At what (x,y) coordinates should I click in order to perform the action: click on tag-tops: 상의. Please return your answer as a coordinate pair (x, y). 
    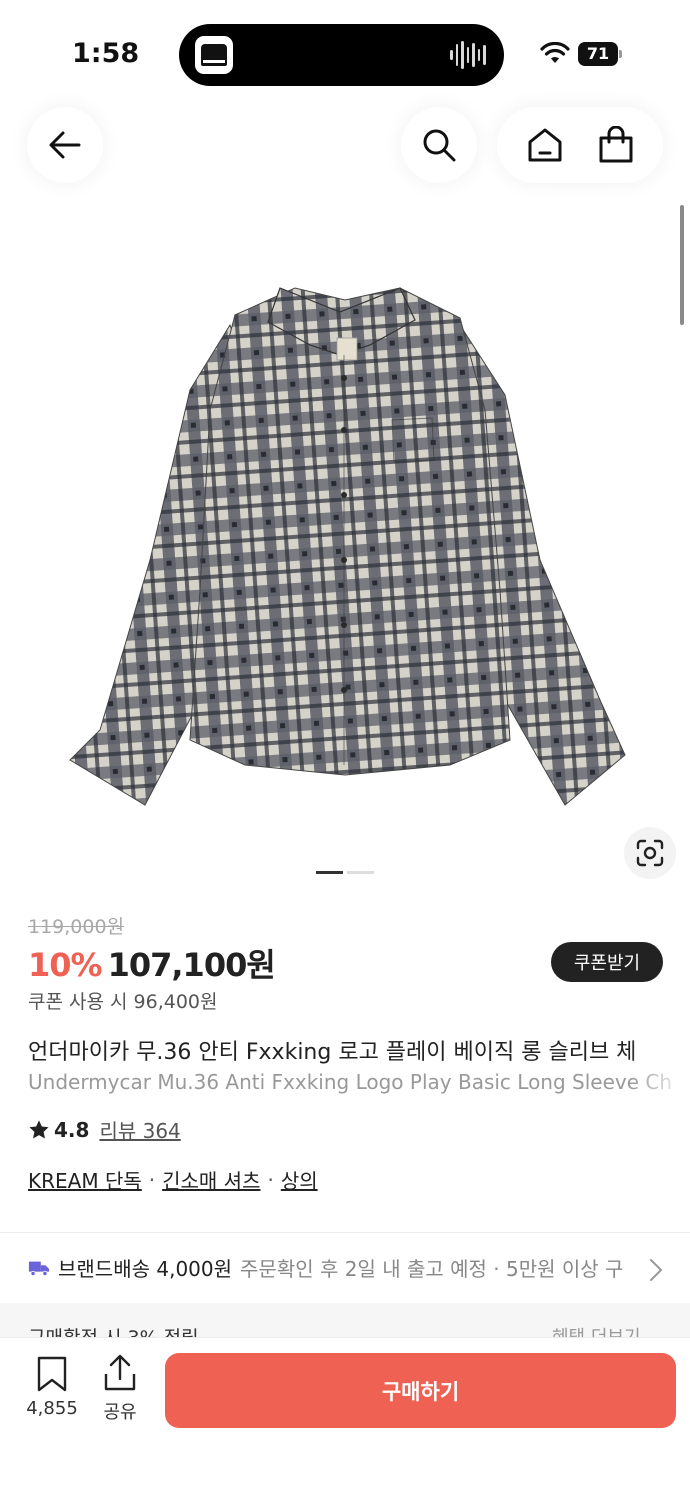
    Looking at the image, I should click on (299, 1179).